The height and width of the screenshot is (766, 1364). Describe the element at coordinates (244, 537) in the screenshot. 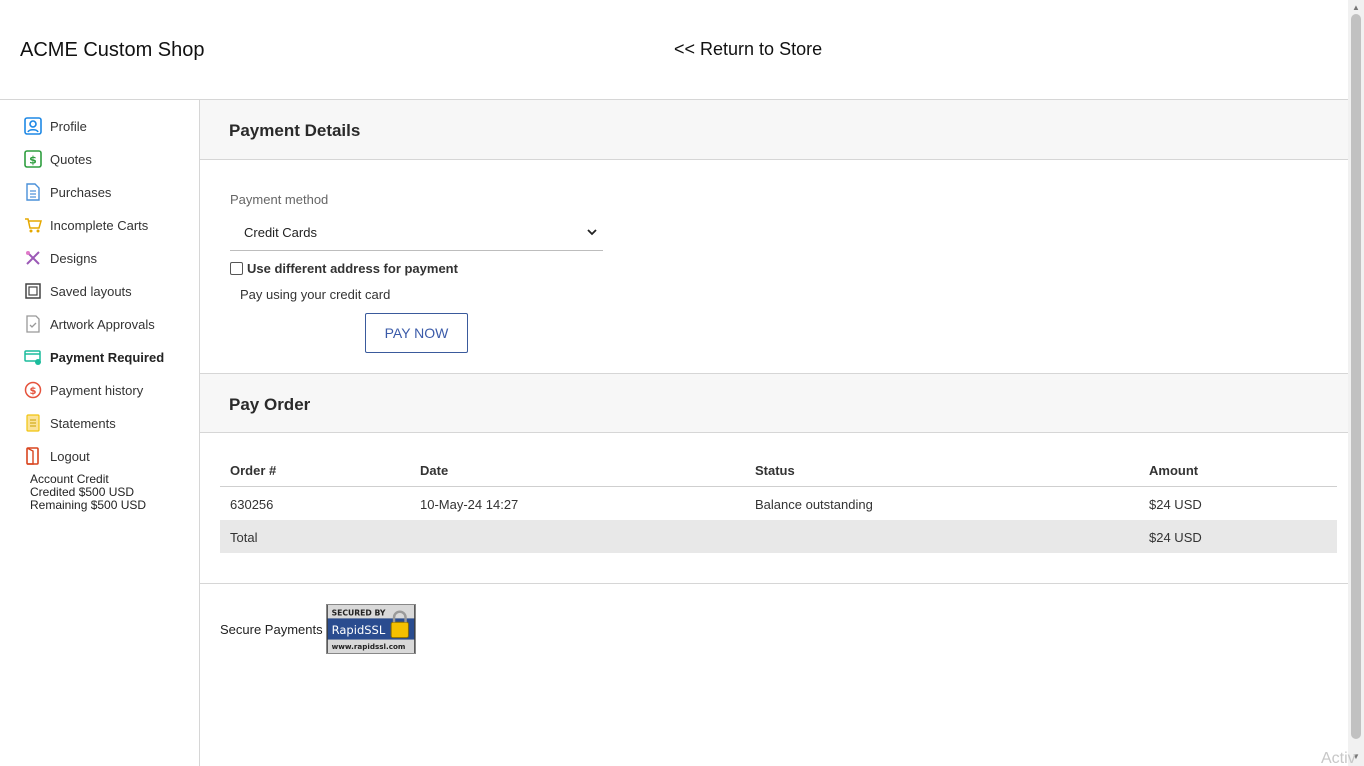

I see `total-label: Total` at that location.